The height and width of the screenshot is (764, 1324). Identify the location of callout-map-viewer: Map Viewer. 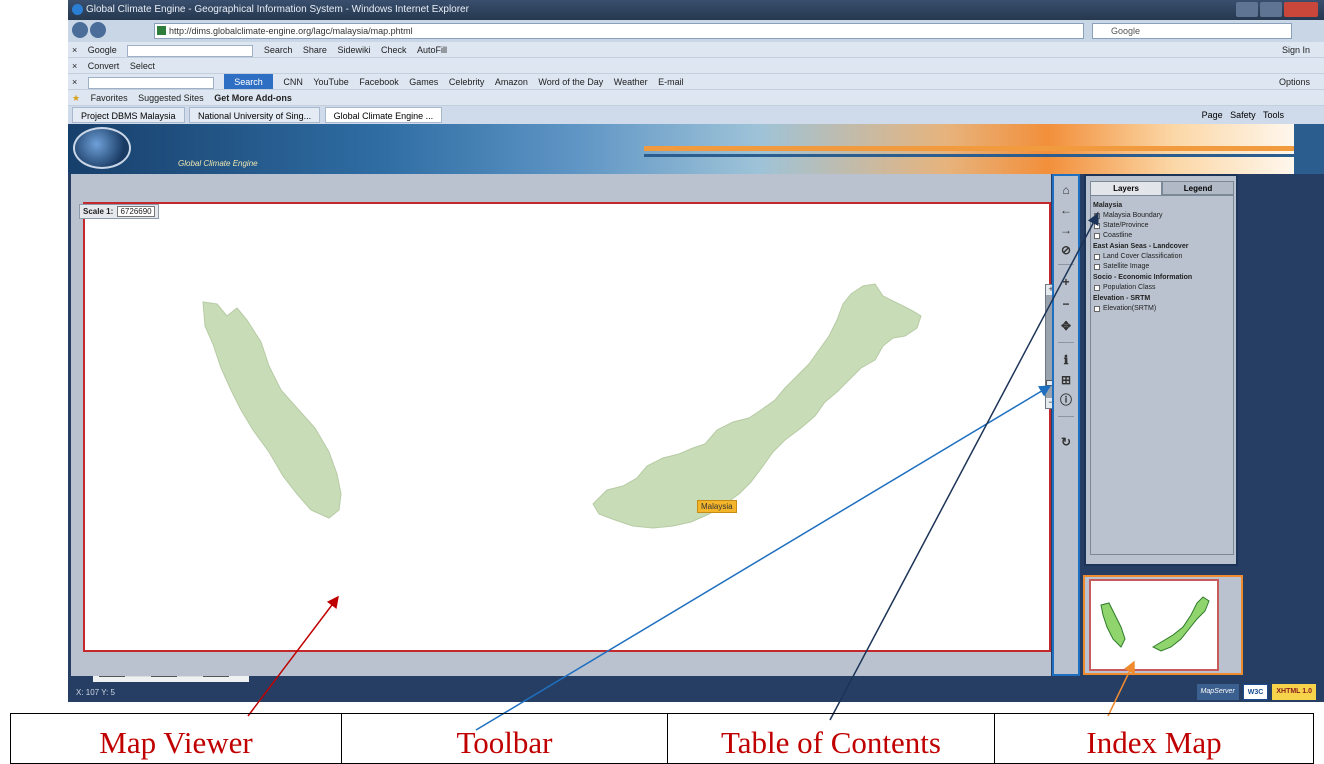
(176, 738).